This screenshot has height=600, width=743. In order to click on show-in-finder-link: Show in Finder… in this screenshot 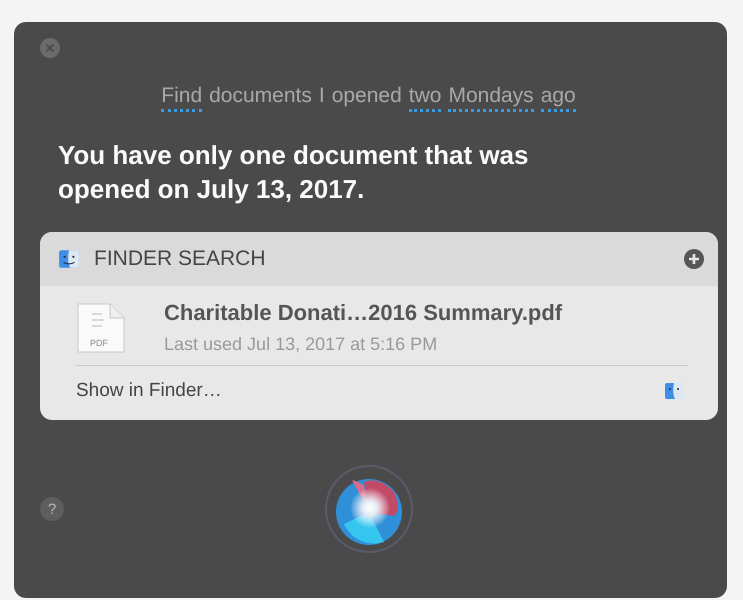, I will do `click(149, 391)`.